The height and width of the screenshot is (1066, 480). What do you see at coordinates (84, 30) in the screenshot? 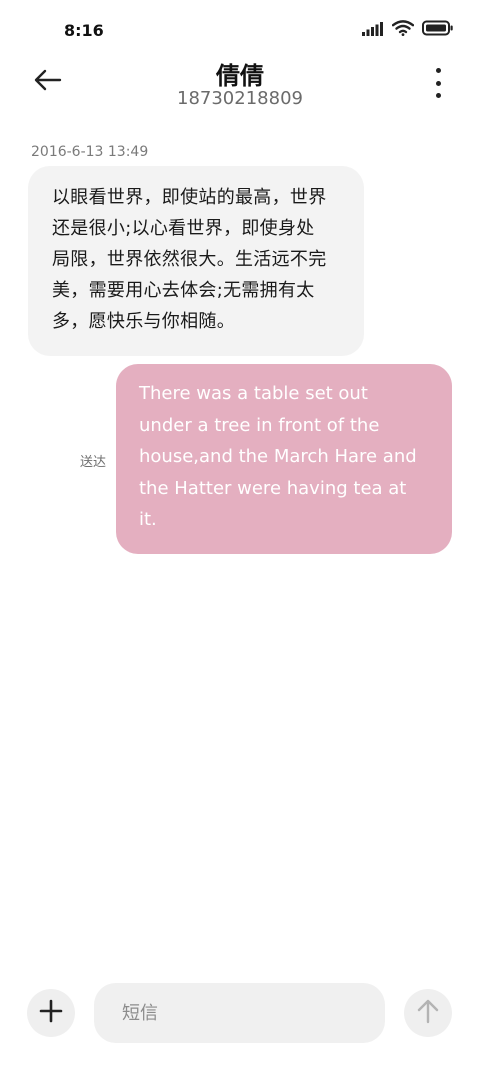
I see `status-time: 8:16` at bounding box center [84, 30].